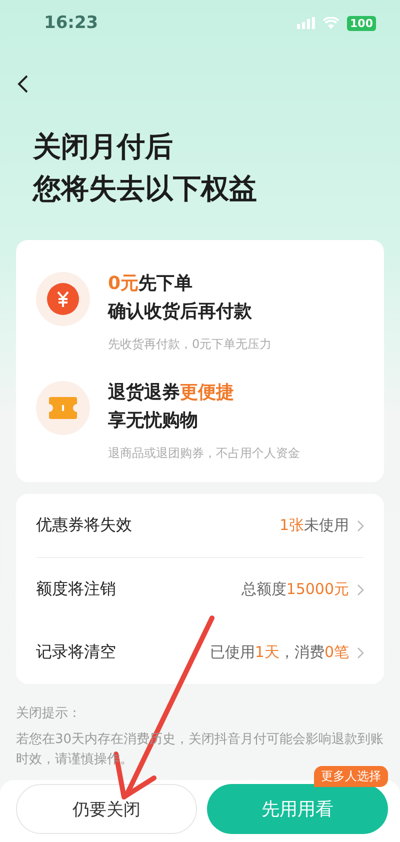 This screenshot has width=400, height=842. I want to click on benefit-subtitle: 享无忧购物, so click(153, 421).